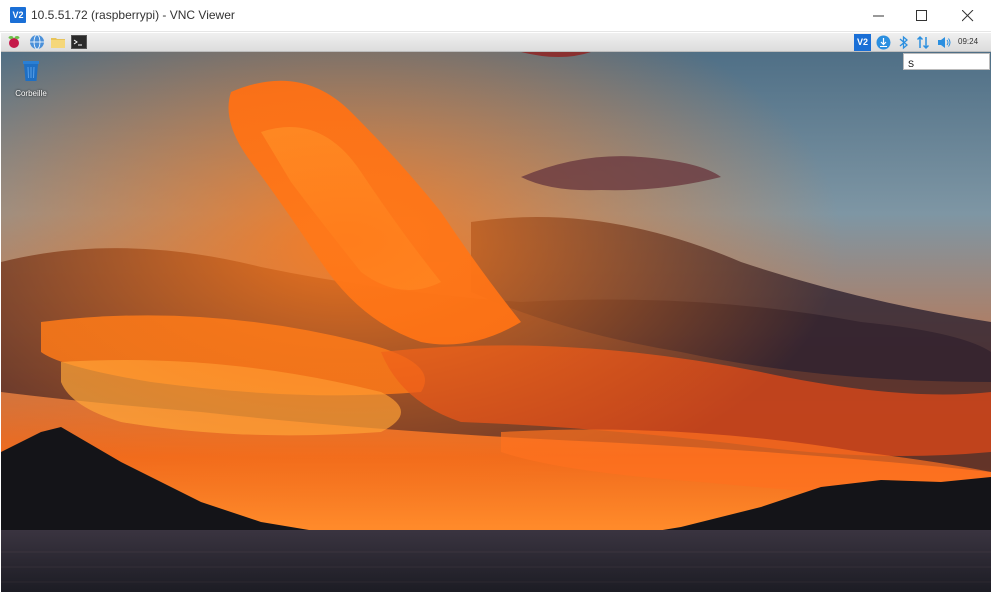  What do you see at coordinates (14, 42) in the screenshot?
I see `raspberry-pi-menu-icon` at bounding box center [14, 42].